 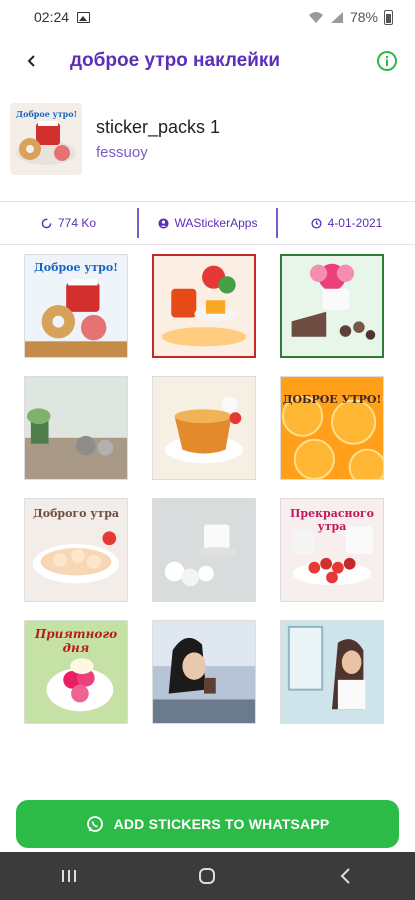 I want to click on person-icon, so click(x=163, y=223).